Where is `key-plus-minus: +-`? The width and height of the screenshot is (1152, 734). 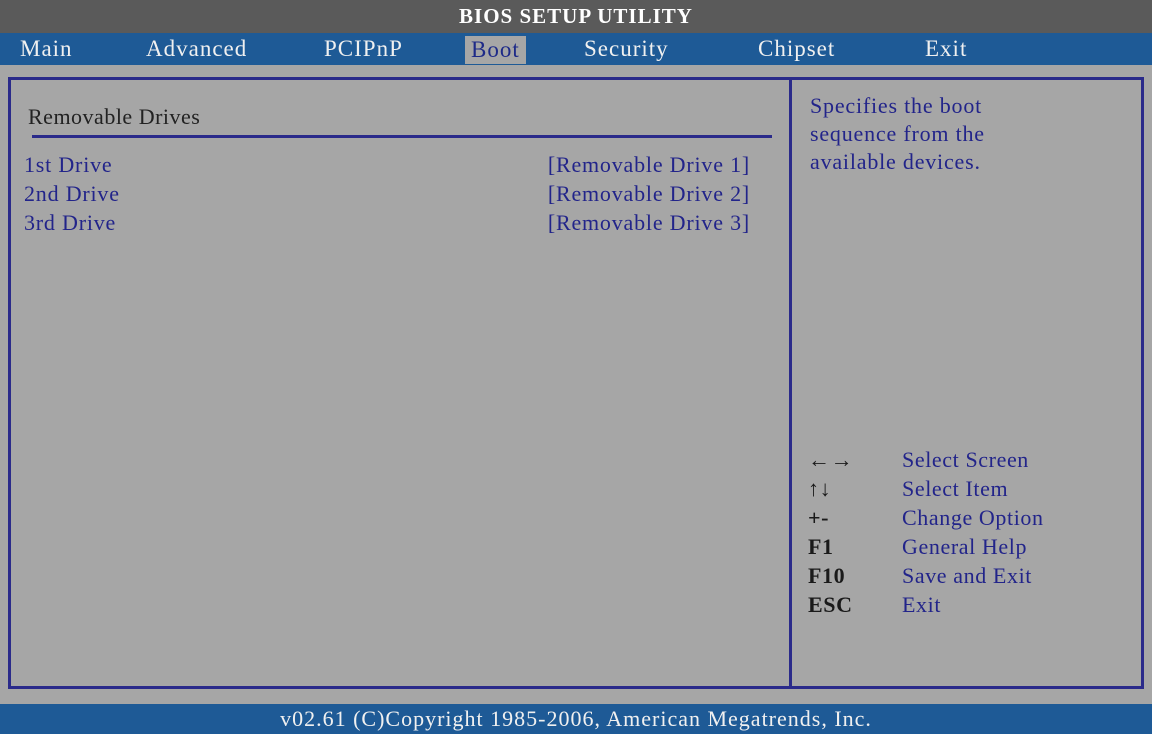
key-plus-minus: +- is located at coordinates (819, 517).